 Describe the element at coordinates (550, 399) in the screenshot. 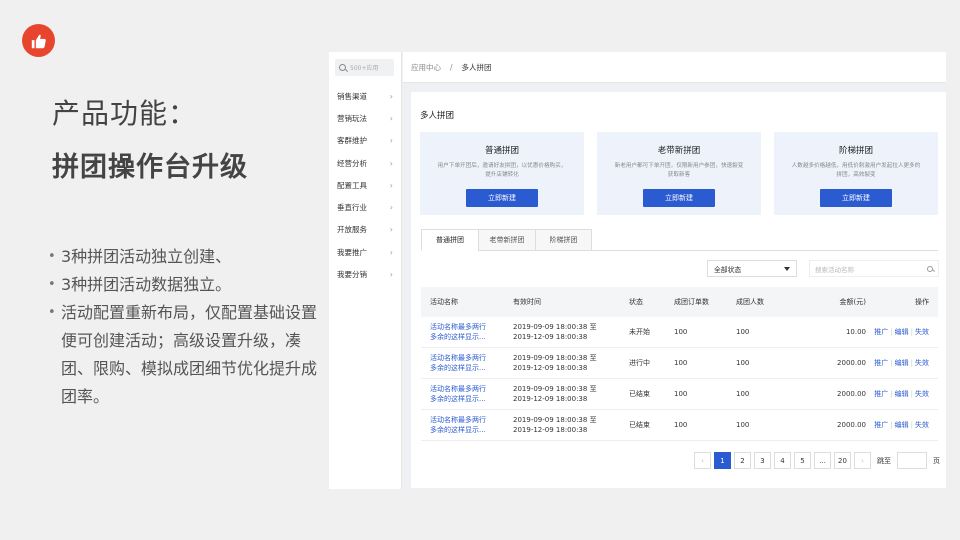

I see `valid-time-end: 2019-12-09 18:00:38` at that location.